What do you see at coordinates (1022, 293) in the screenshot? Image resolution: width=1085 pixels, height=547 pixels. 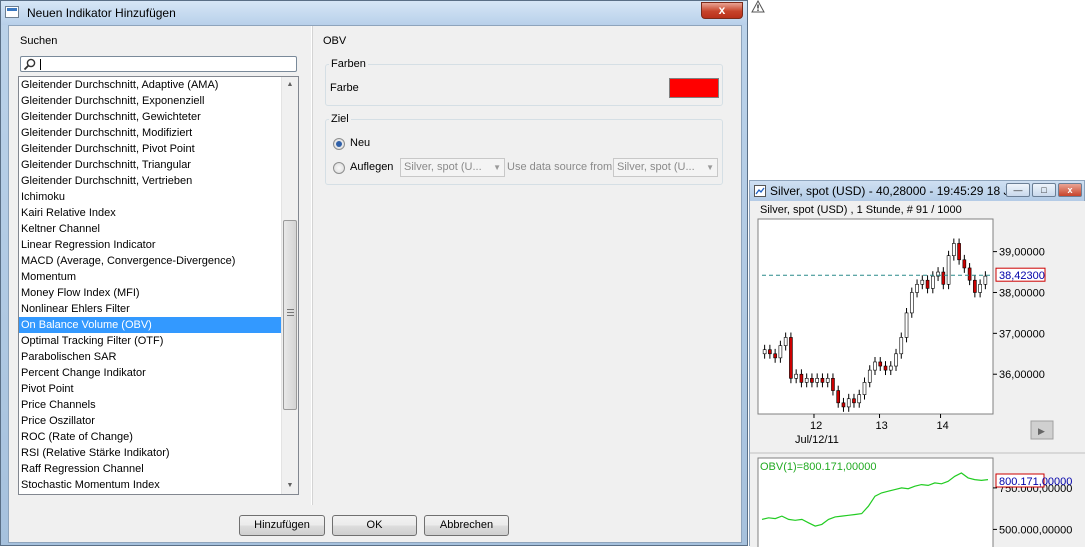 I see `price-tick-label: 38,00000` at bounding box center [1022, 293].